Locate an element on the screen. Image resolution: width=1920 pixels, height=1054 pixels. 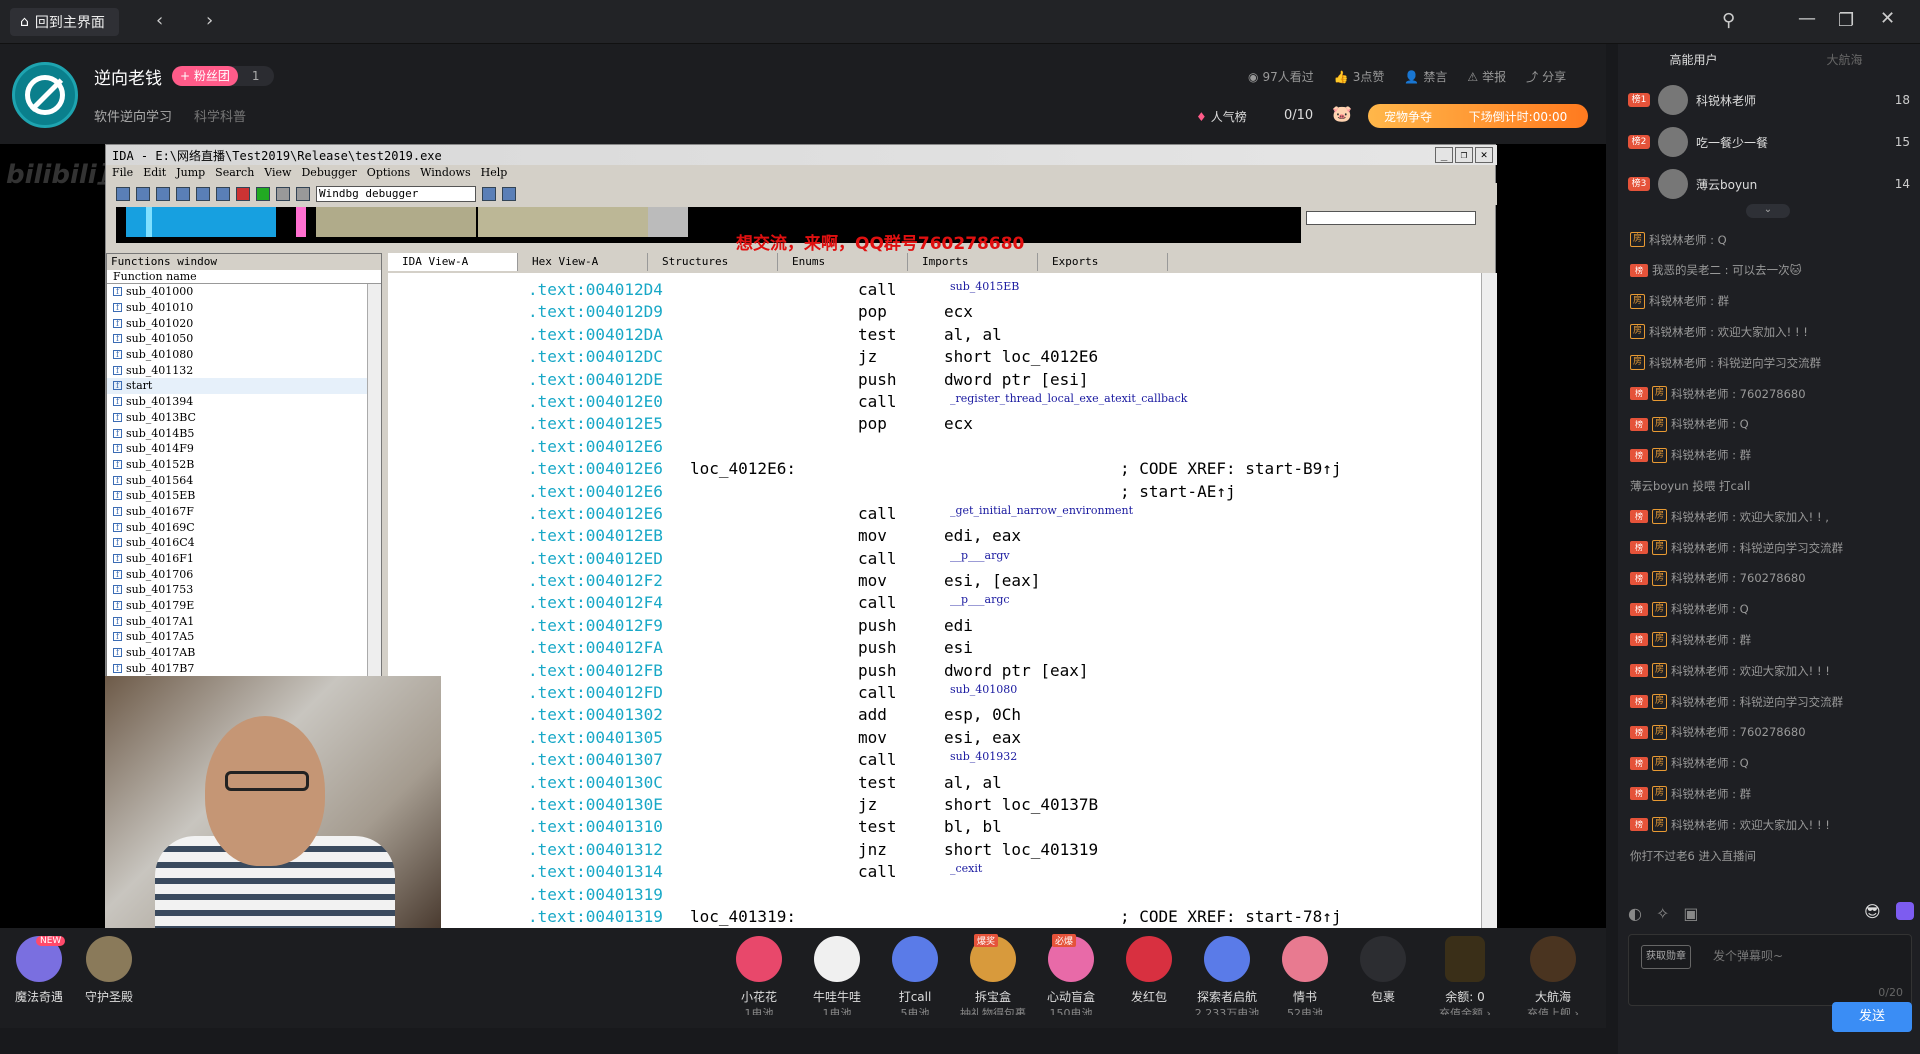
forward-nav-icon is located at coordinates (183, 194).